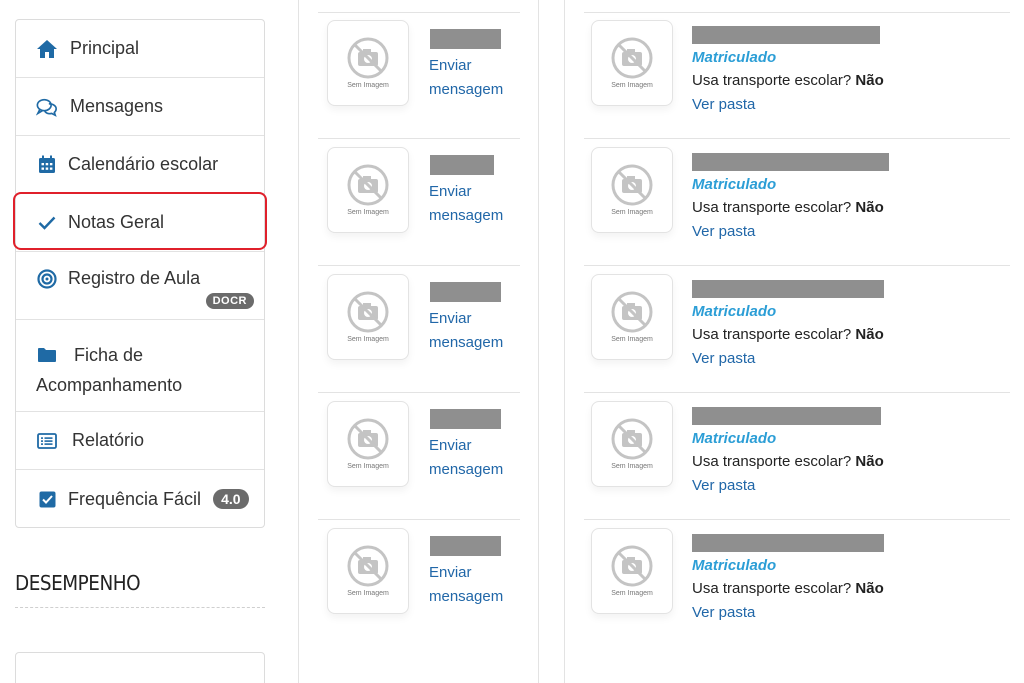  Describe the element at coordinates (47, 441) in the screenshot. I see `list-icon` at that location.